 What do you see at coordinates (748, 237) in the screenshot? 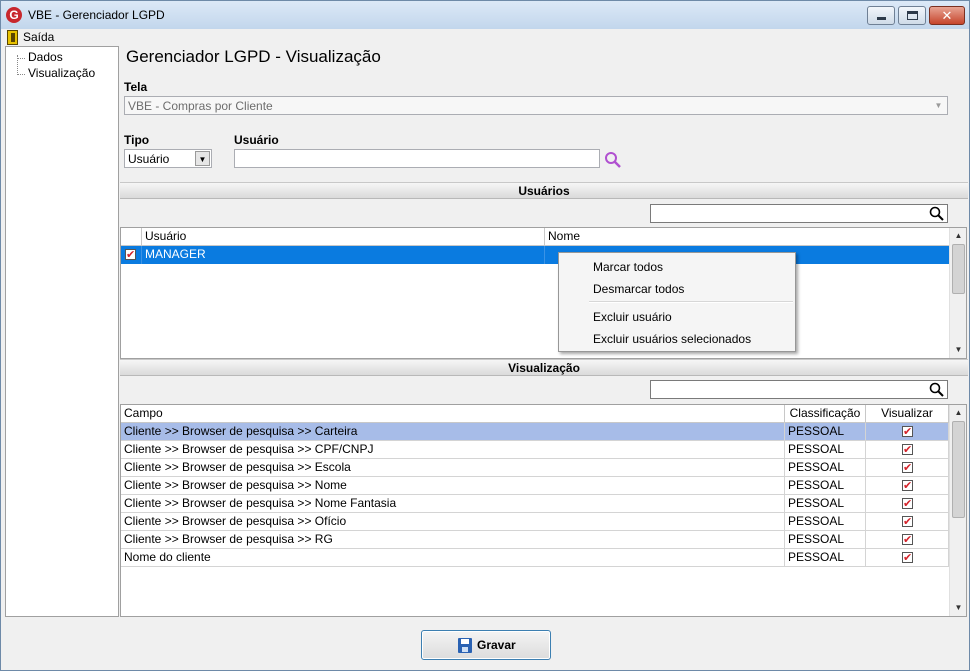
I see `column-header-nome: Nome` at bounding box center [748, 237].